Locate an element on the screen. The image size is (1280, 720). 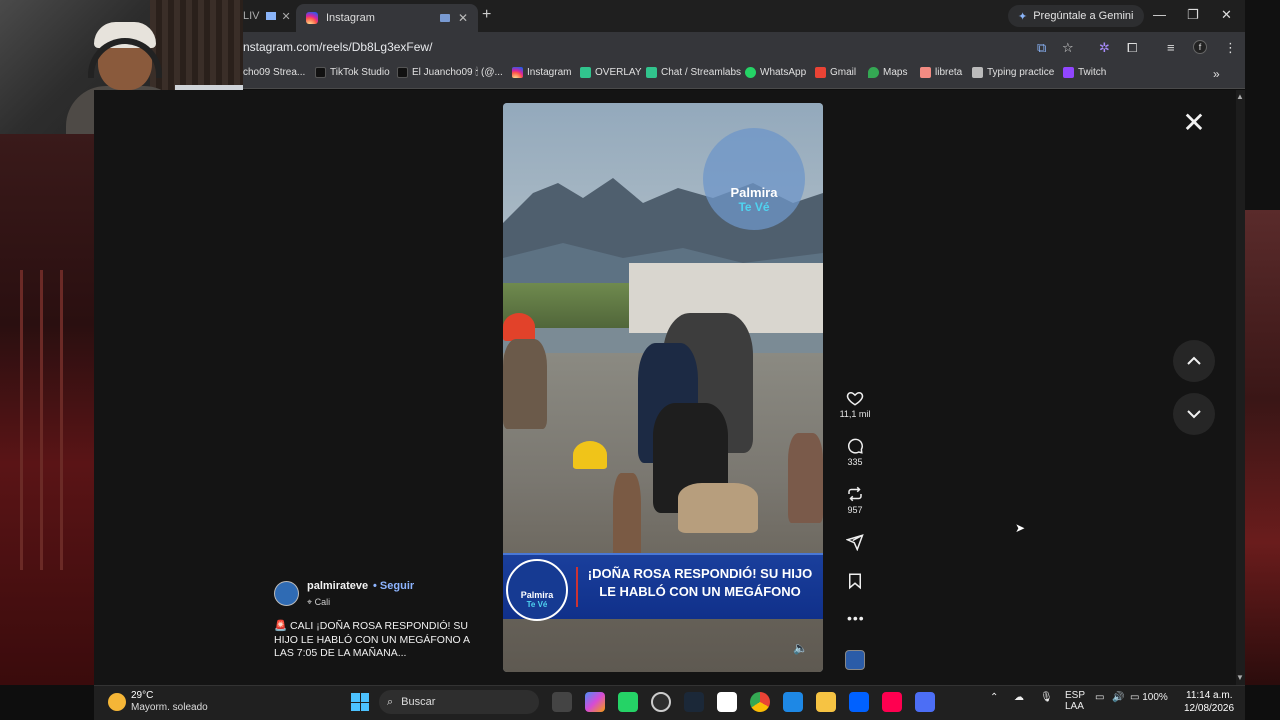
heart-icon is located at coordinates (855, 398).